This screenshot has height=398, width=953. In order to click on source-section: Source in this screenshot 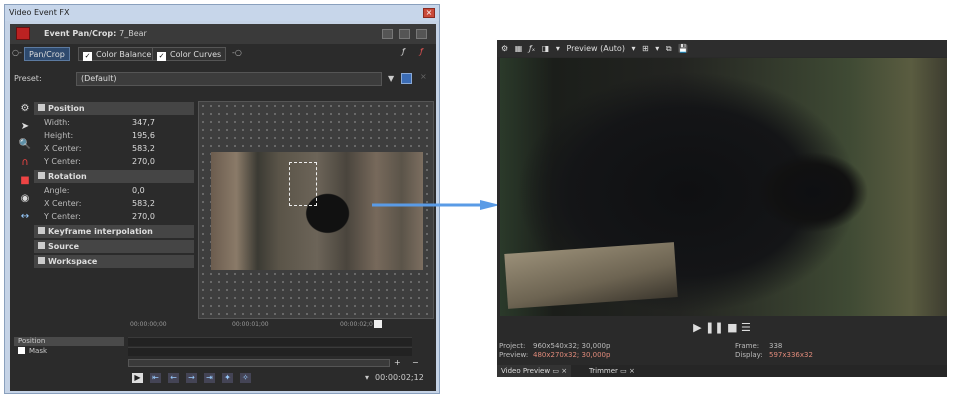, I will do `click(114, 246)`.